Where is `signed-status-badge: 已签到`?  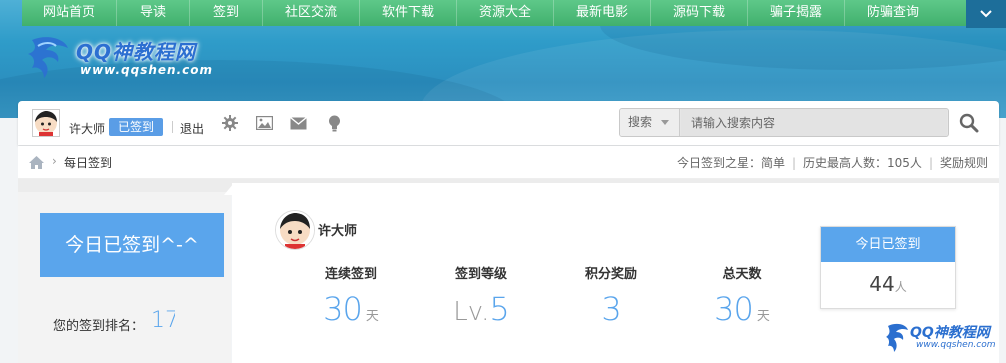
signed-status-badge: 已签到 is located at coordinates (136, 127).